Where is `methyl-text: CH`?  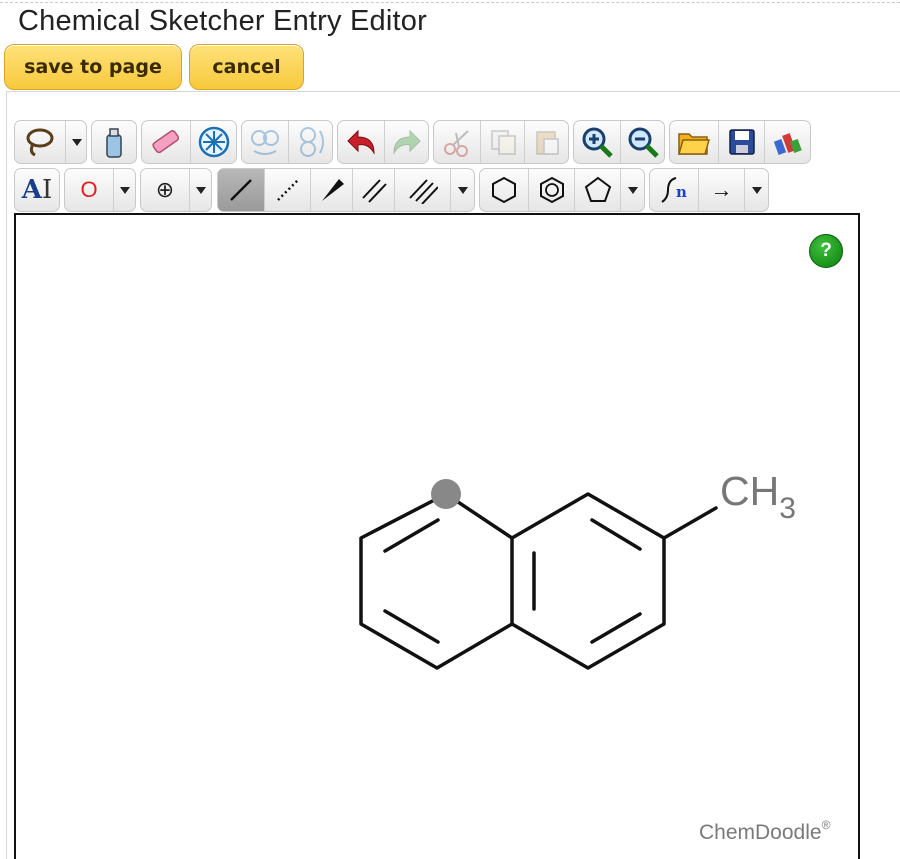
methyl-text: CH is located at coordinates (750, 491).